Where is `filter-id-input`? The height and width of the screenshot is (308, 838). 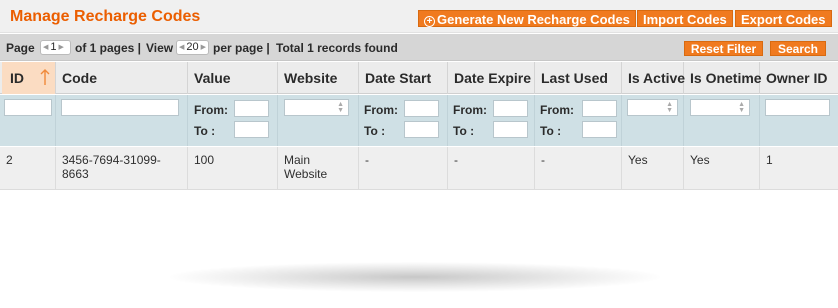
filter-id-input is located at coordinates (28, 107).